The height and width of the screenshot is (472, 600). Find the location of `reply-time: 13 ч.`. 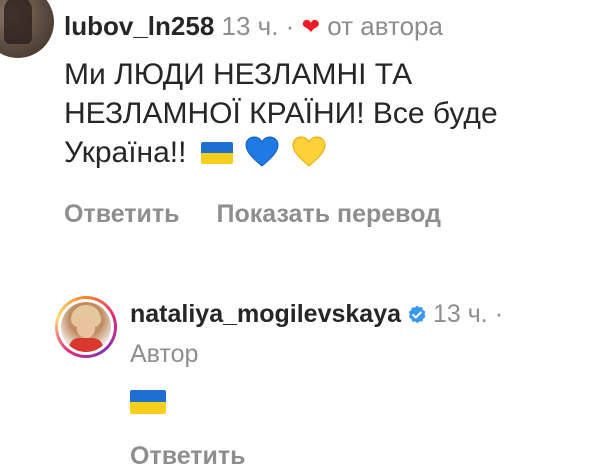

reply-time: 13 ч. is located at coordinates (460, 314).